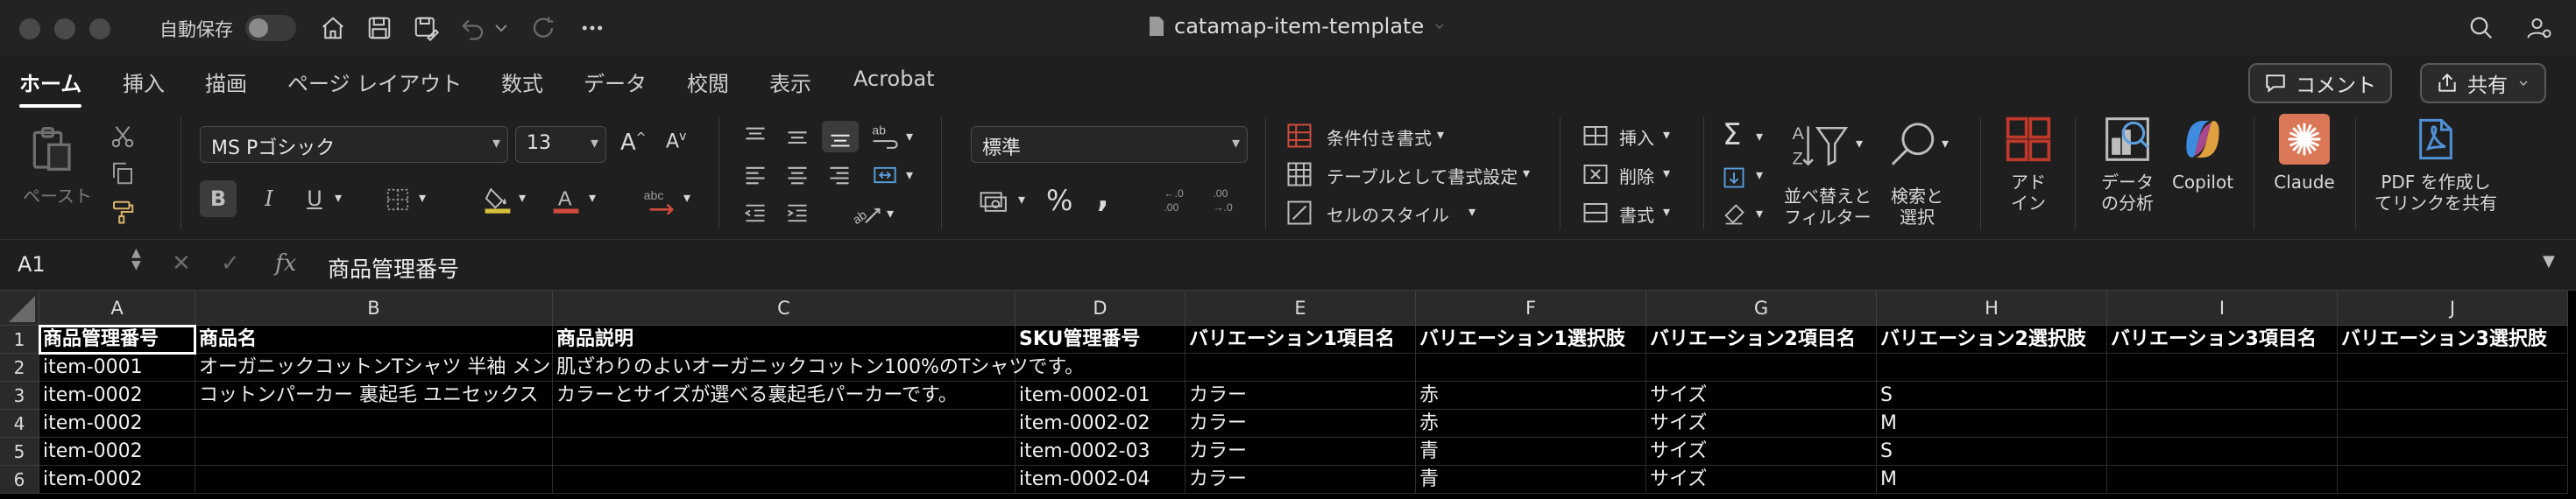 Image resolution: width=2576 pixels, height=499 pixels. What do you see at coordinates (1299, 174) in the screenshot?
I see `format-as-table-icon` at bounding box center [1299, 174].